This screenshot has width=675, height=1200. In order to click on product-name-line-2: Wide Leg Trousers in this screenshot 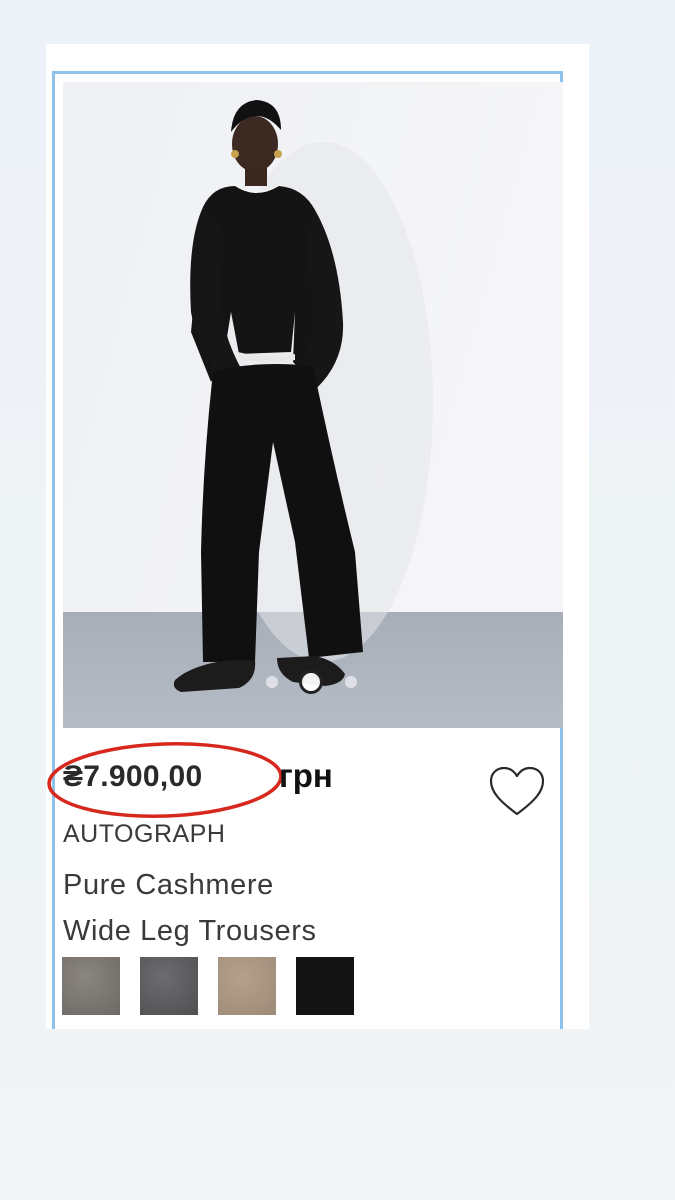, I will do `click(190, 931)`.